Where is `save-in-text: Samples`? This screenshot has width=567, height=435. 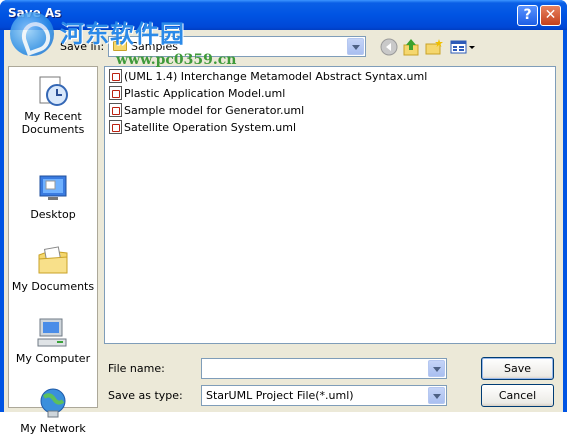
save-in-text: Samples is located at coordinates (154, 46).